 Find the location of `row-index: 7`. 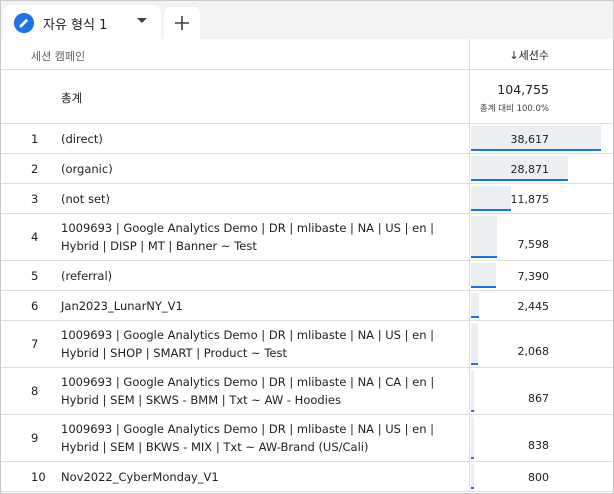

row-index: 7 is located at coordinates (35, 344).